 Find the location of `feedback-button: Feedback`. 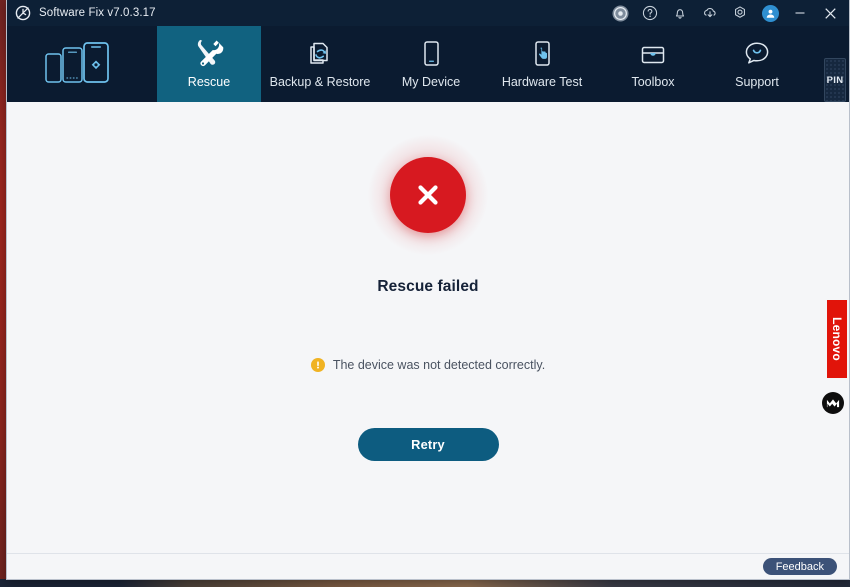

feedback-button: Feedback is located at coordinates (799, 566).